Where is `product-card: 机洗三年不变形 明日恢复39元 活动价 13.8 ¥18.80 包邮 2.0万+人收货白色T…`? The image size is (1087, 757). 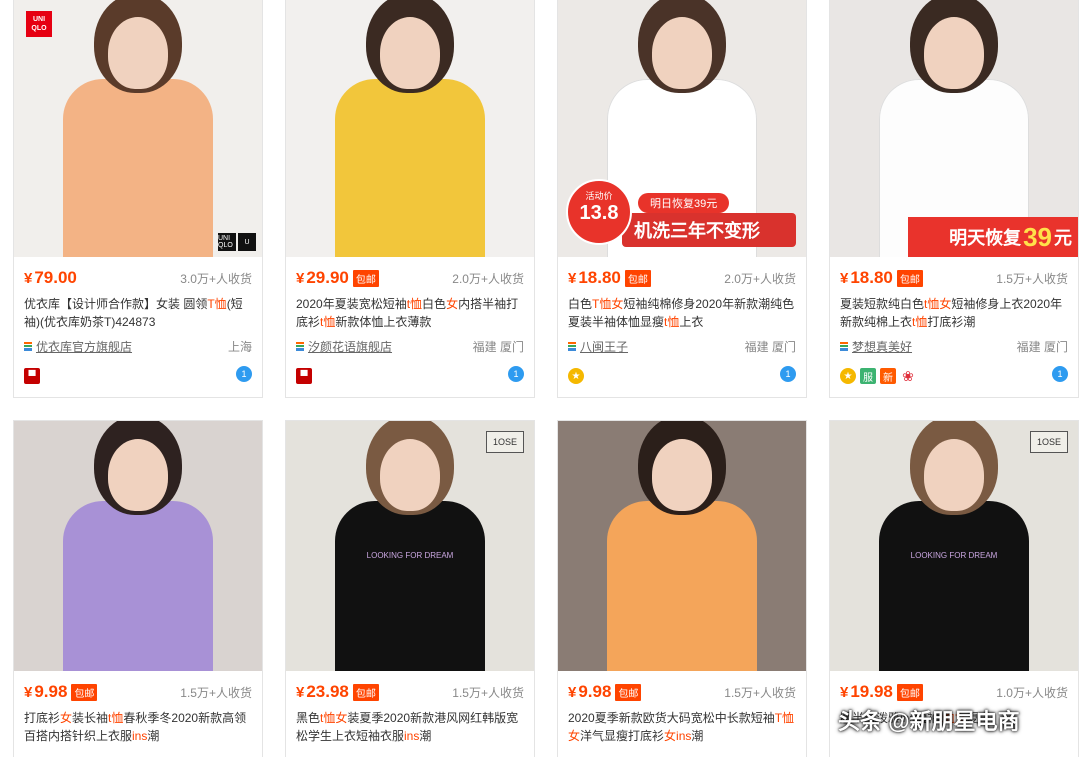 product-card: 机洗三年不变形 明日恢复39元 活动价 13.8 ¥18.80 包邮 2.0万+人收货白色T… is located at coordinates (682, 199).